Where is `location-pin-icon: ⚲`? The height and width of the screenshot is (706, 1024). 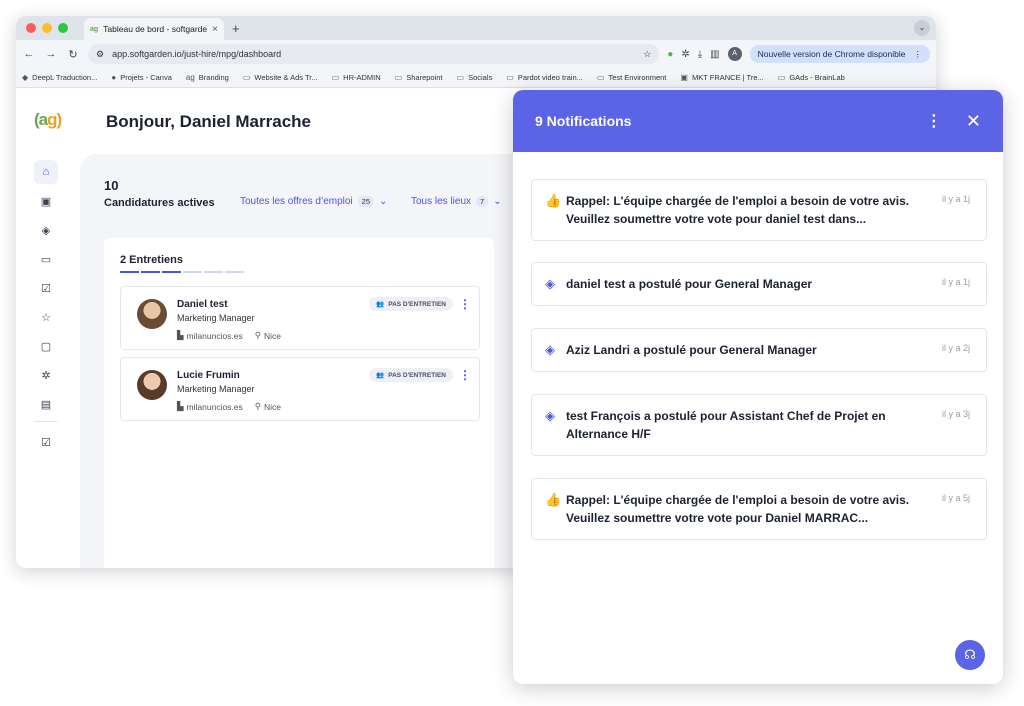 location-pin-icon: ⚲ is located at coordinates (258, 406).